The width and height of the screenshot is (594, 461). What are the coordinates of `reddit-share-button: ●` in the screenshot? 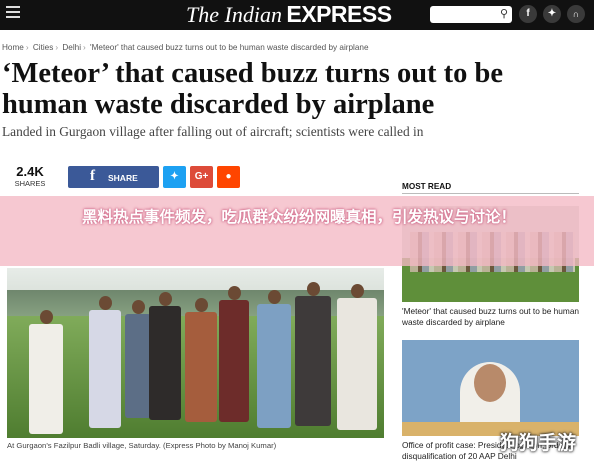 It's located at (228, 177).